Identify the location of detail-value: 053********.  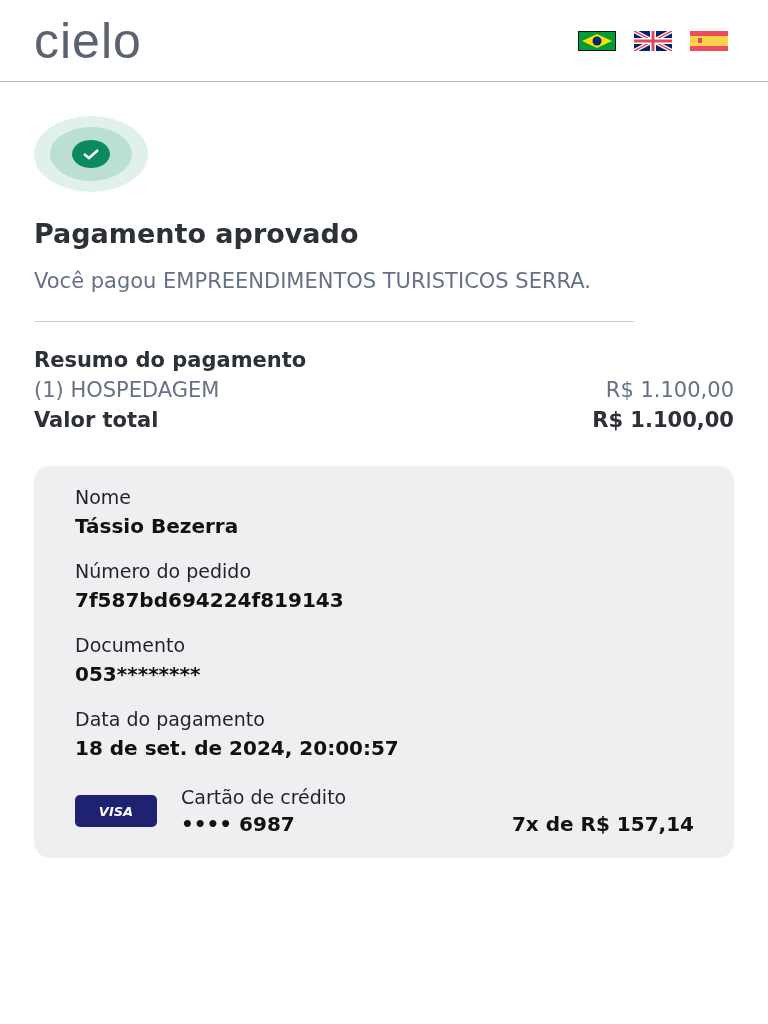
(138, 674).